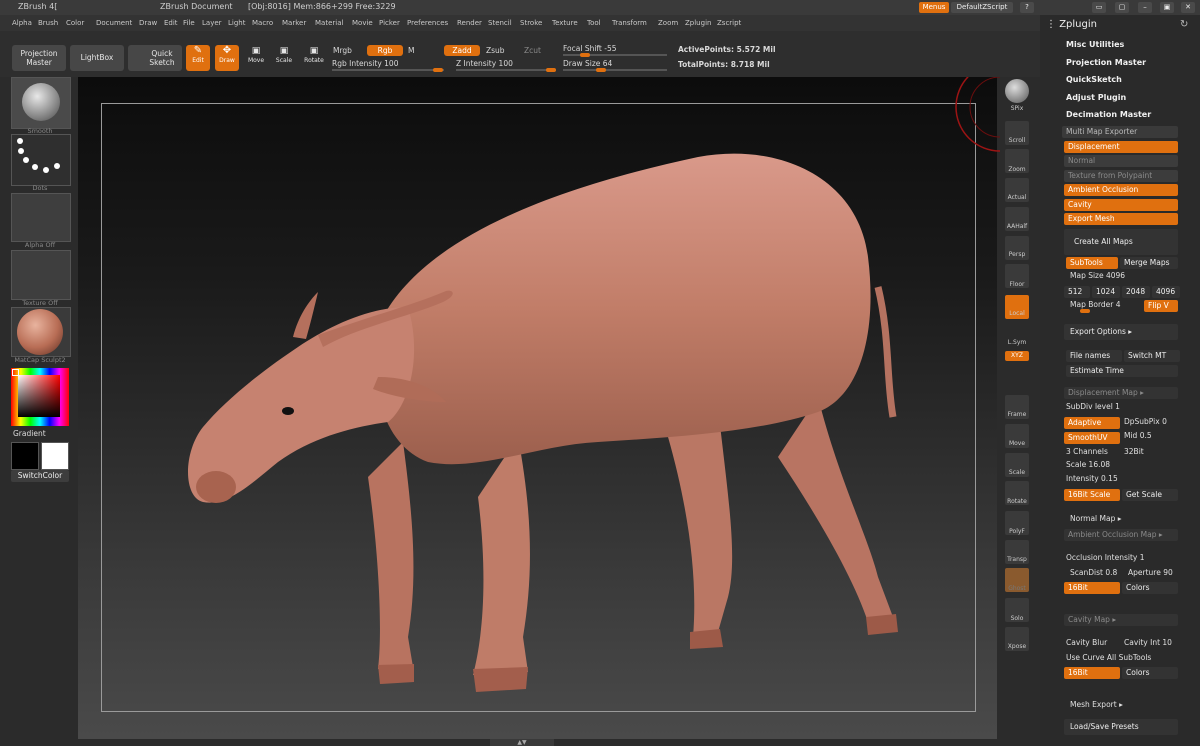  Describe the element at coordinates (155, 58) in the screenshot. I see `quick-sketch-button: Quick Sketch` at that location.